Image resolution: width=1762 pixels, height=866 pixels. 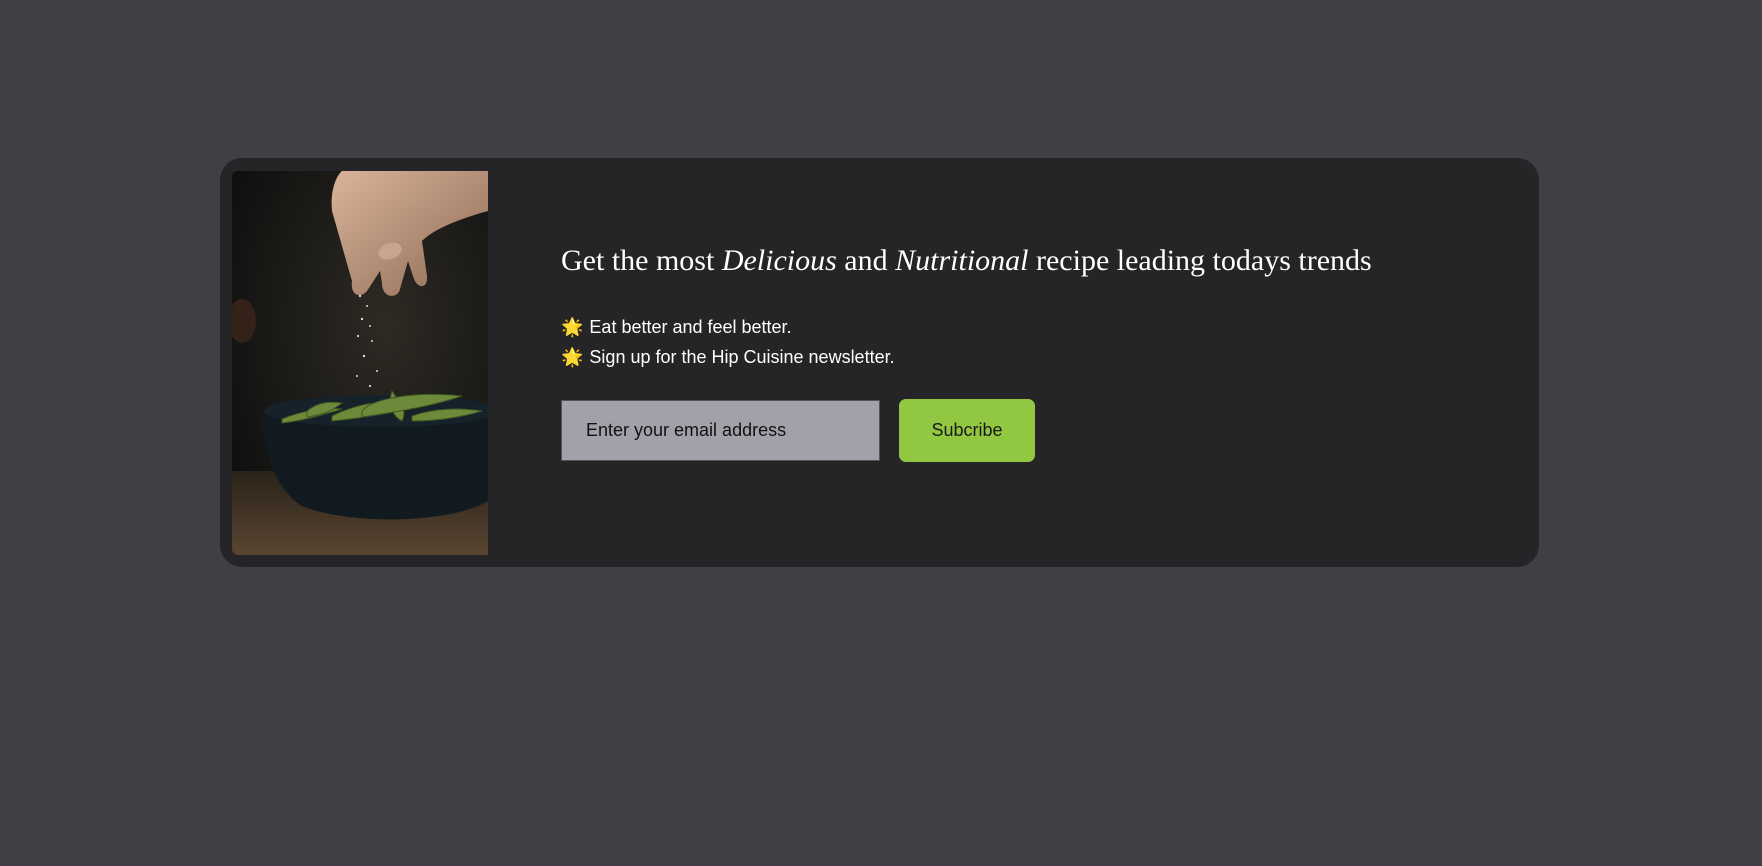 What do you see at coordinates (962, 260) in the screenshot?
I see `heading-emphasis-nutritional: Nutritional` at bounding box center [962, 260].